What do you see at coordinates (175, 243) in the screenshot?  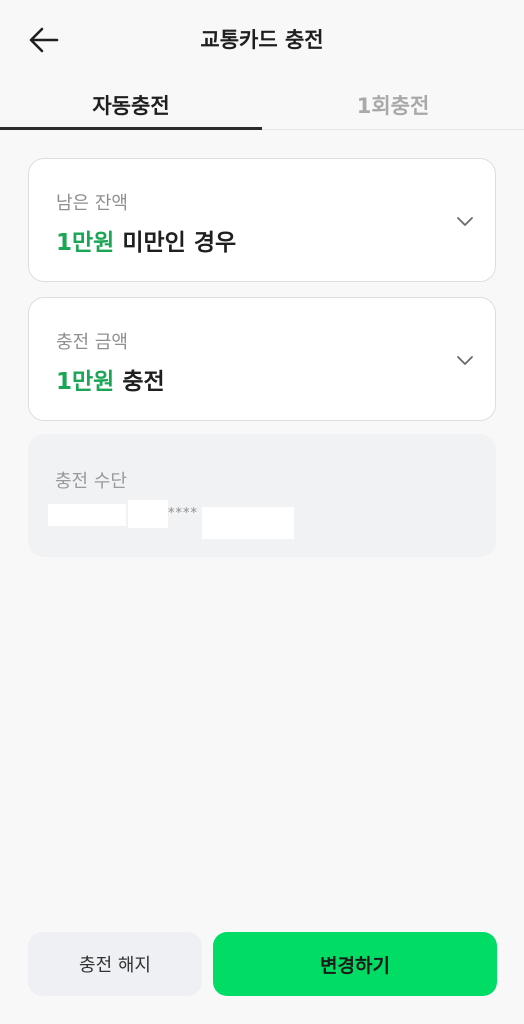 I see `balance-threshold-suffix: 미만인 경우` at bounding box center [175, 243].